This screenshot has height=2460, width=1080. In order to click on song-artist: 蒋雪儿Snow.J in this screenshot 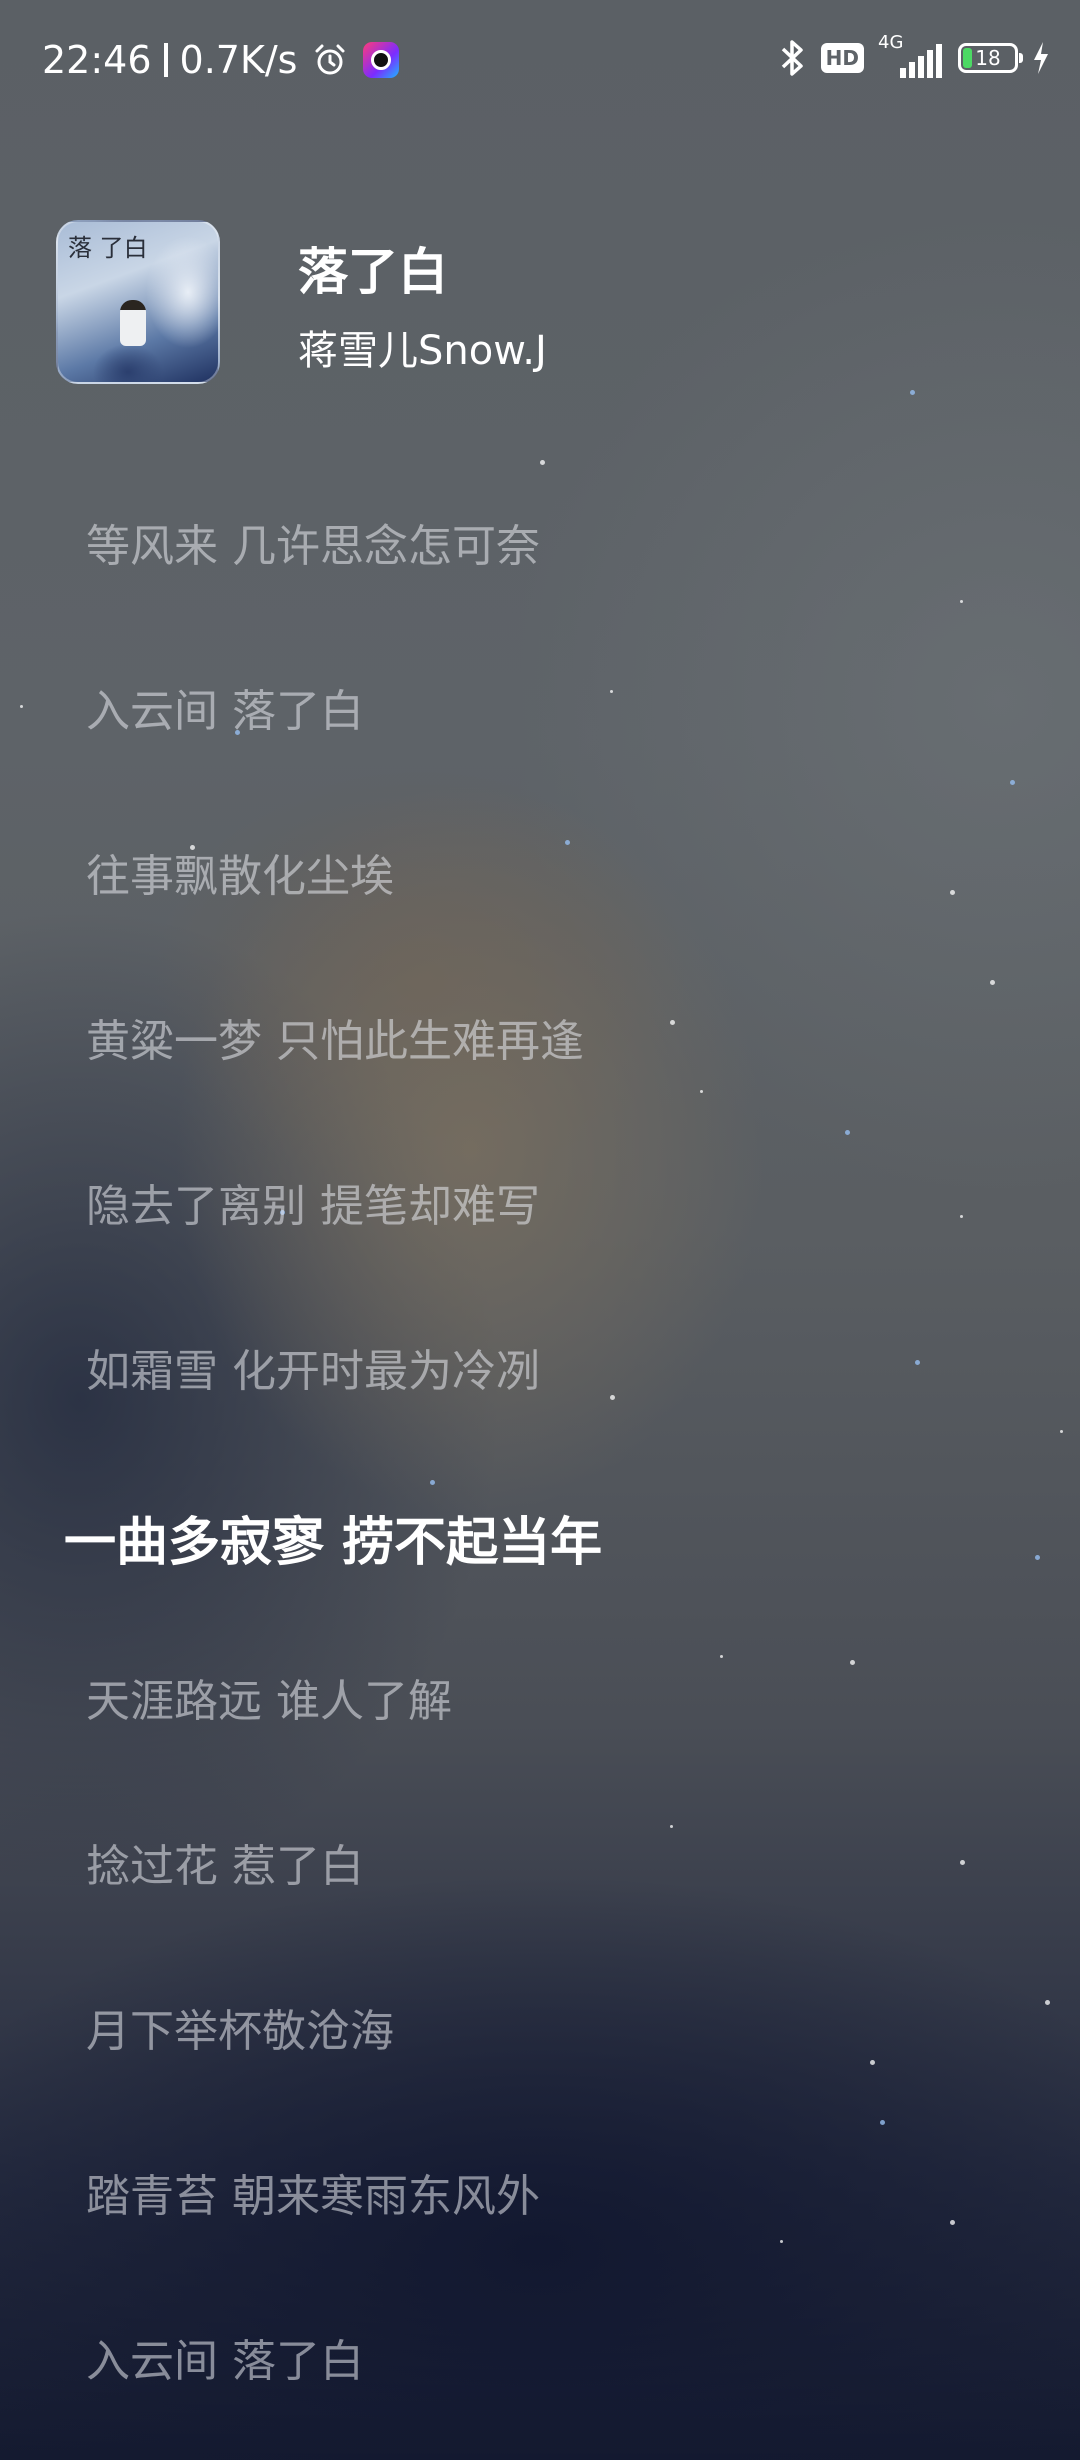, I will do `click(422, 347)`.